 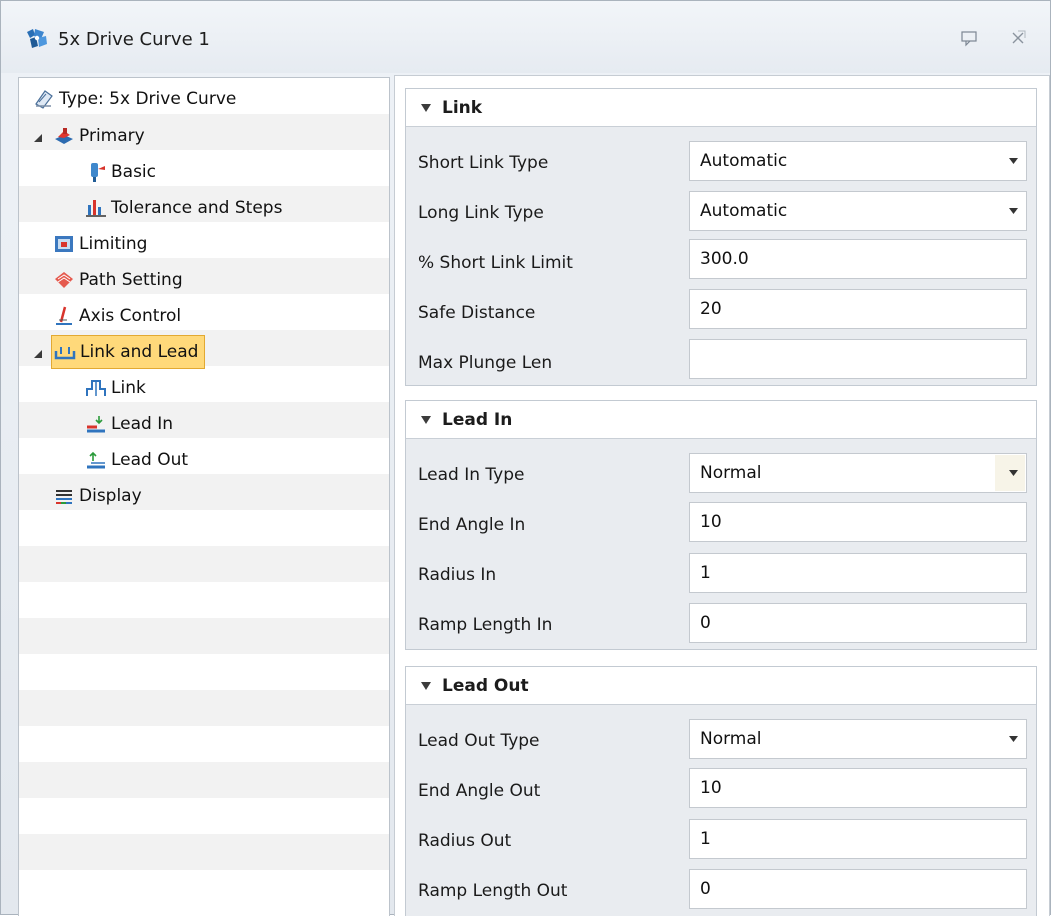 I want to click on short-link-limit-field, so click(x=858, y=259).